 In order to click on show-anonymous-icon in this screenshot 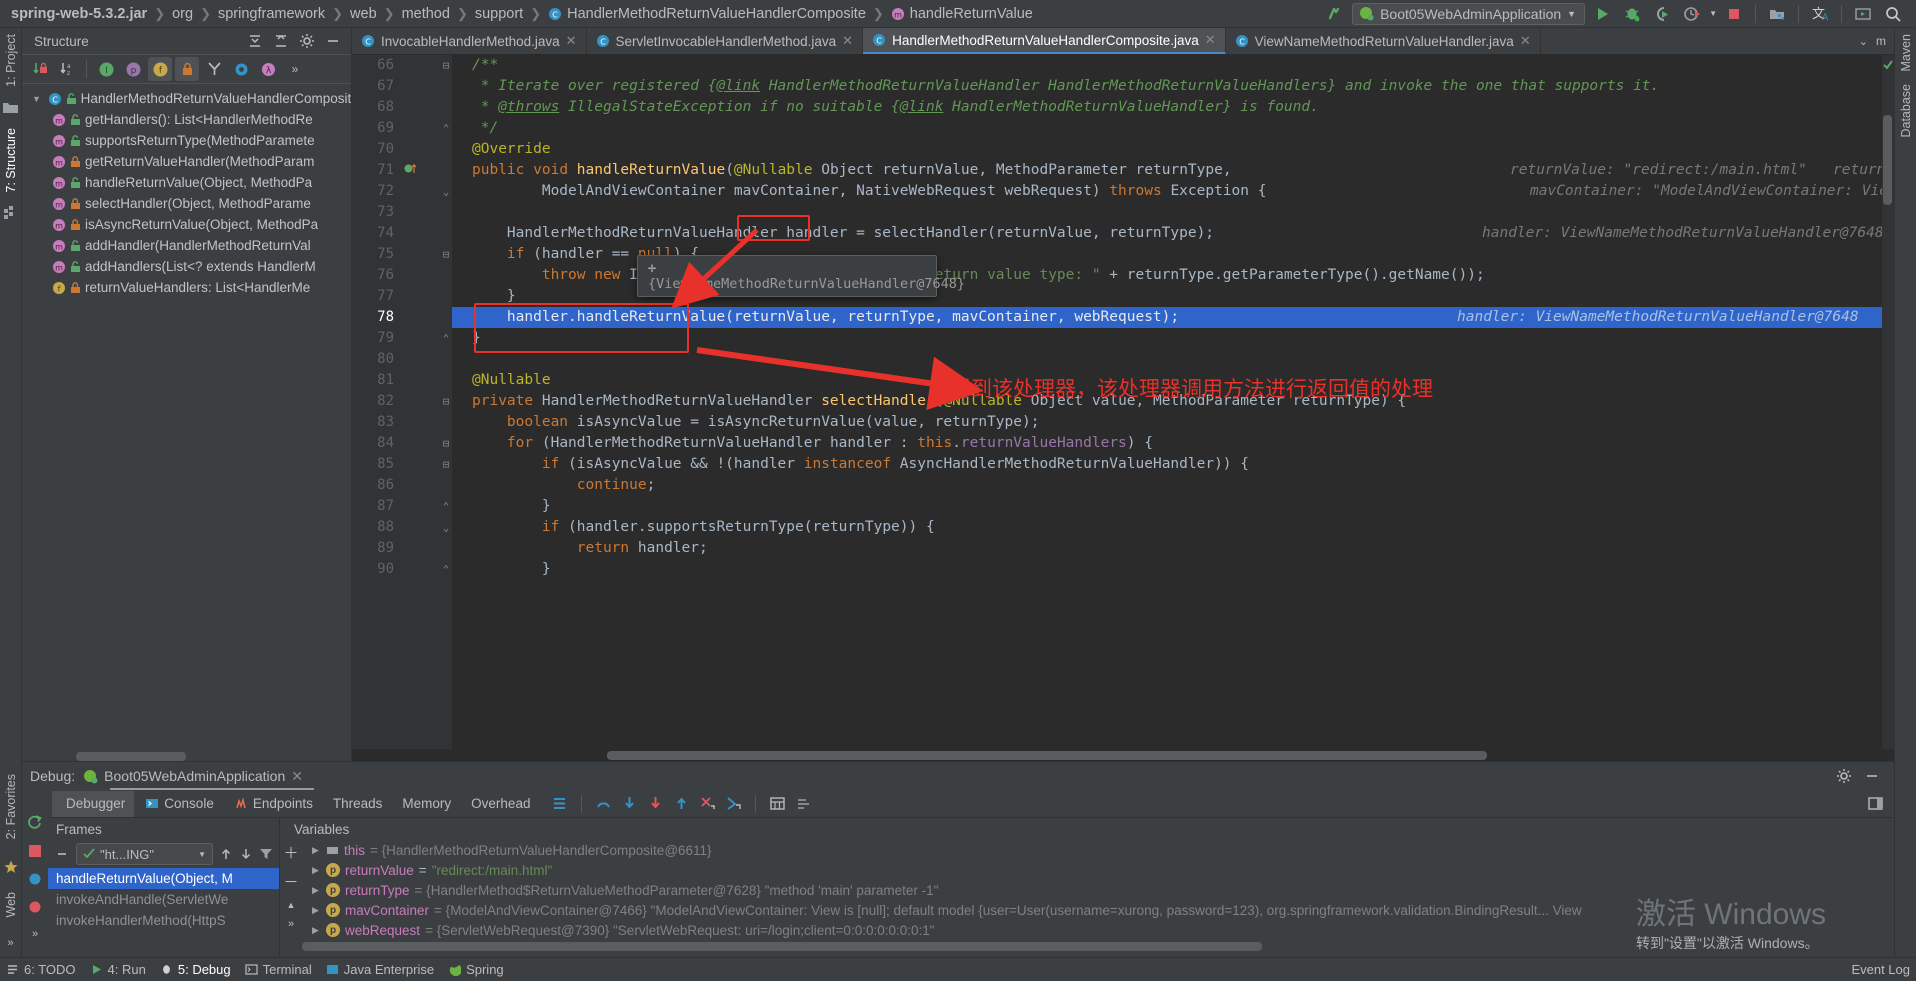, I will do `click(214, 69)`.